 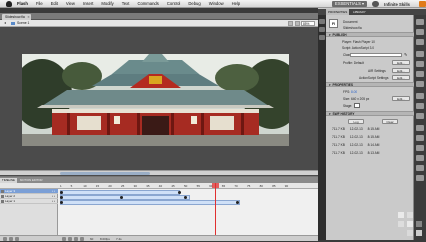 What do you see at coordinates (390, 121) in the screenshot?
I see `clear-button: Clear` at bounding box center [390, 121].